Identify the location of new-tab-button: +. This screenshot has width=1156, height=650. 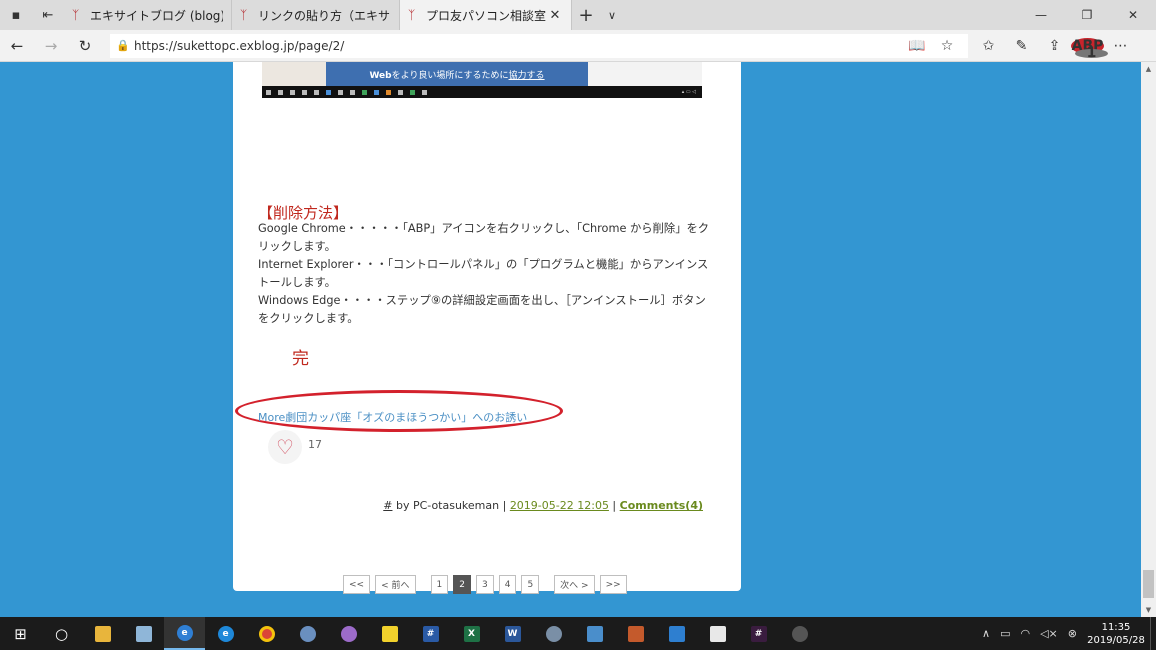
(586, 15).